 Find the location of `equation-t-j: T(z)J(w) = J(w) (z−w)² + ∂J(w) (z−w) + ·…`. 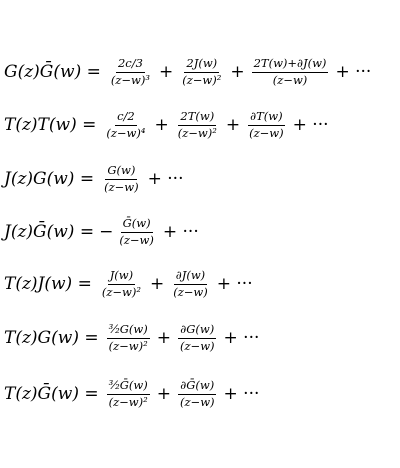

equation-t-j: T(z)J(w) = J(w) (z−w)² + ∂J(w) (z−w) + ·… is located at coordinates (128, 284).